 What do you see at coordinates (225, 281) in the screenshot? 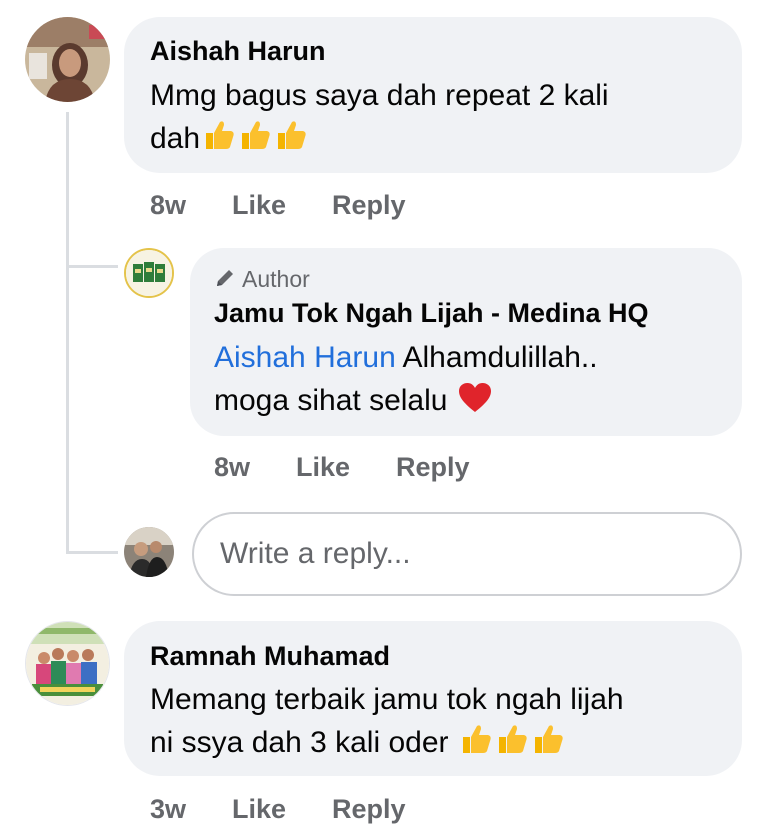
I see `pencil-icon` at bounding box center [225, 281].